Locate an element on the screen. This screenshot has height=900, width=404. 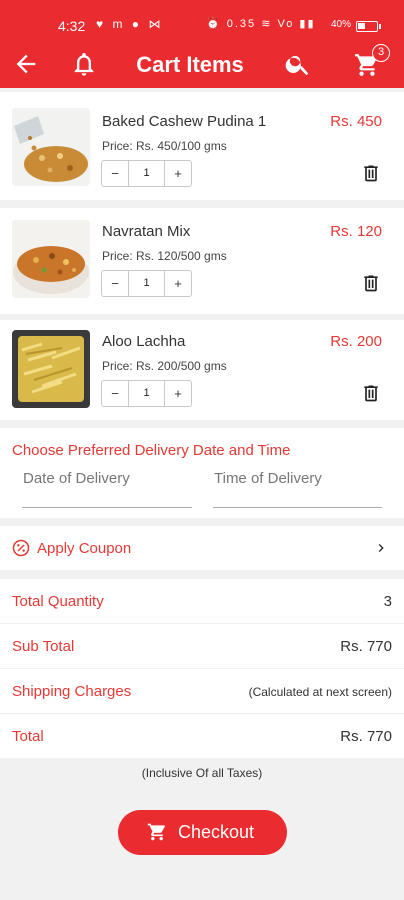
summary-row-total-quantity: Total Quantity 3 is located at coordinates (202, 601).